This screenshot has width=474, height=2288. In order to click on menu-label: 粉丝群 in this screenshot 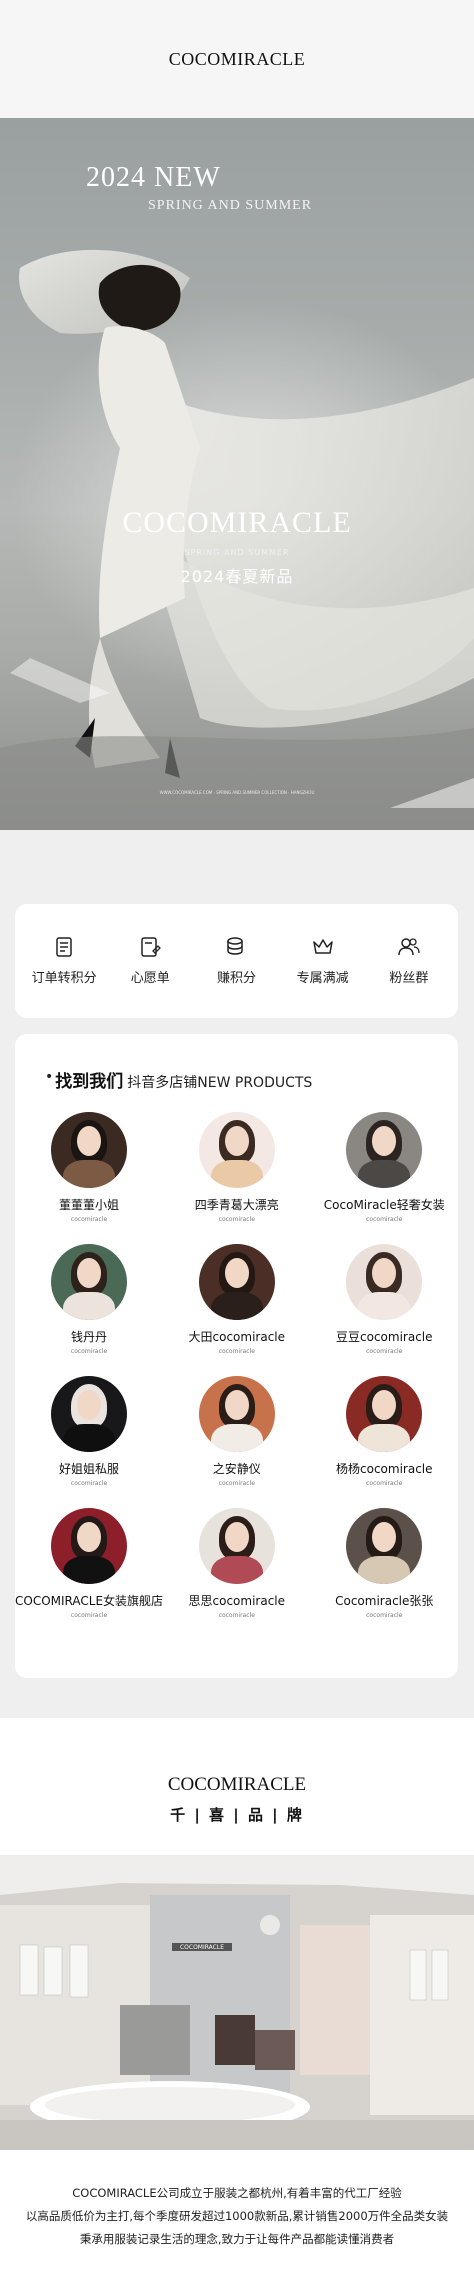, I will do `click(409, 978)`.